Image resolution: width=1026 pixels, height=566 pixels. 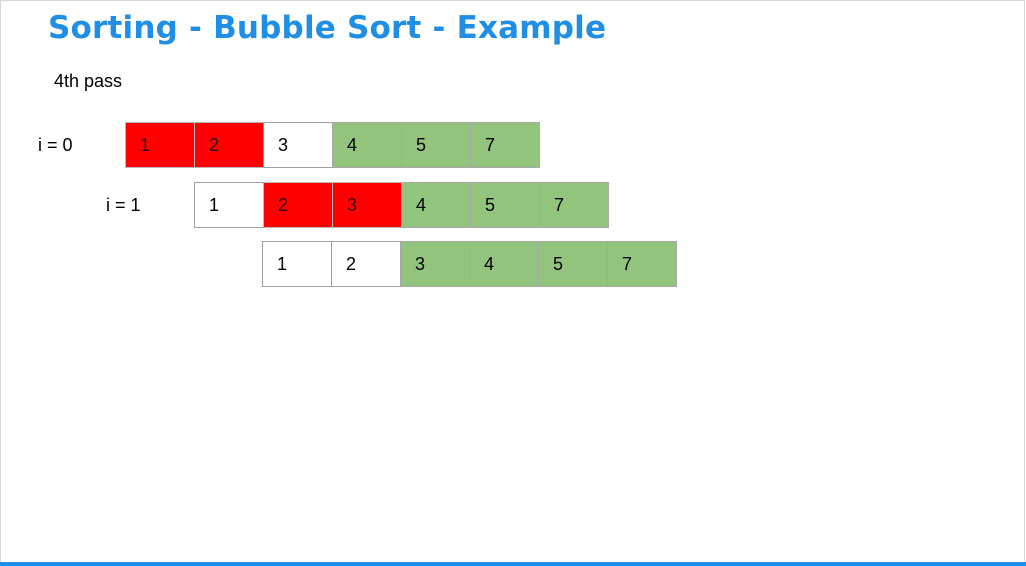 I want to click on slide-title: Sorting - Bubble Sort - Example, so click(x=327, y=28).